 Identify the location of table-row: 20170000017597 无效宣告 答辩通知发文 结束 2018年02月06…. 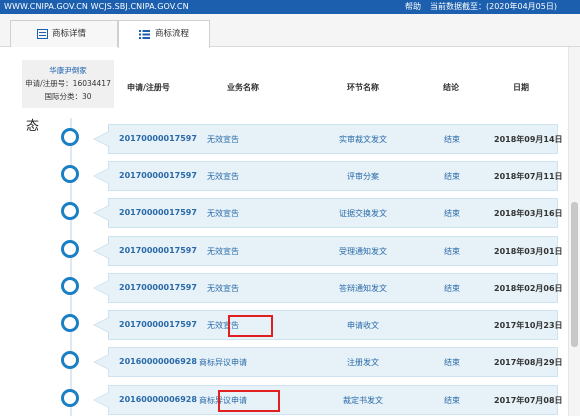
(328, 288).